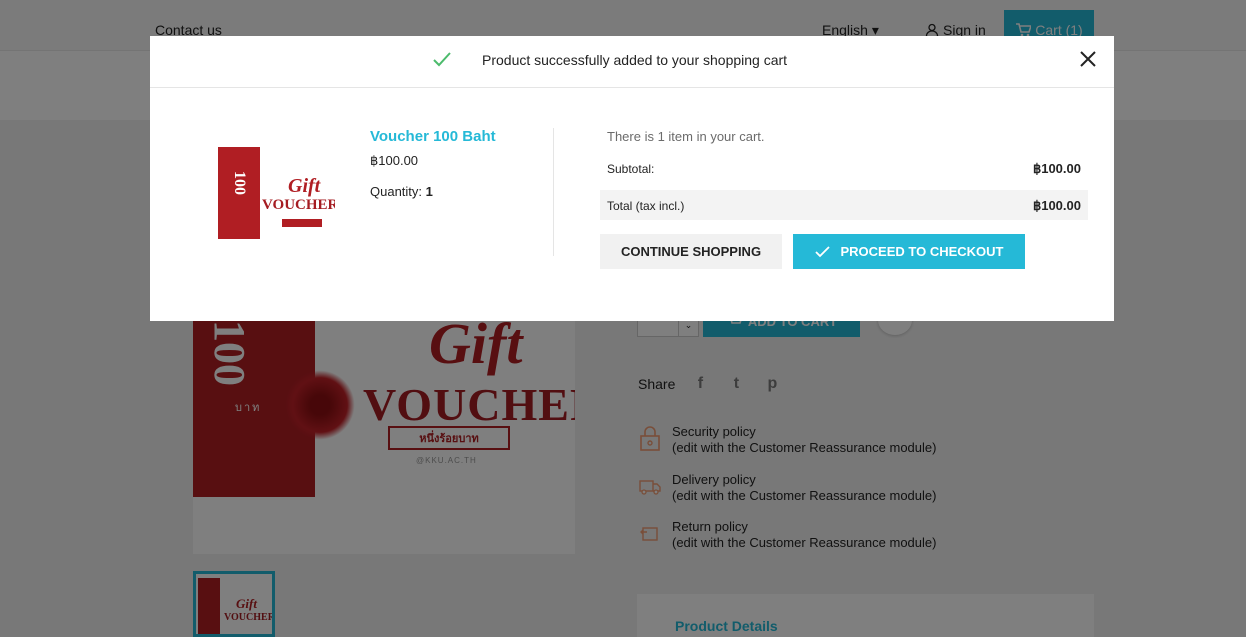 This screenshot has height=637, width=1246. What do you see at coordinates (433, 136) in the screenshot?
I see `product-name: Voucher 100 Baht` at bounding box center [433, 136].